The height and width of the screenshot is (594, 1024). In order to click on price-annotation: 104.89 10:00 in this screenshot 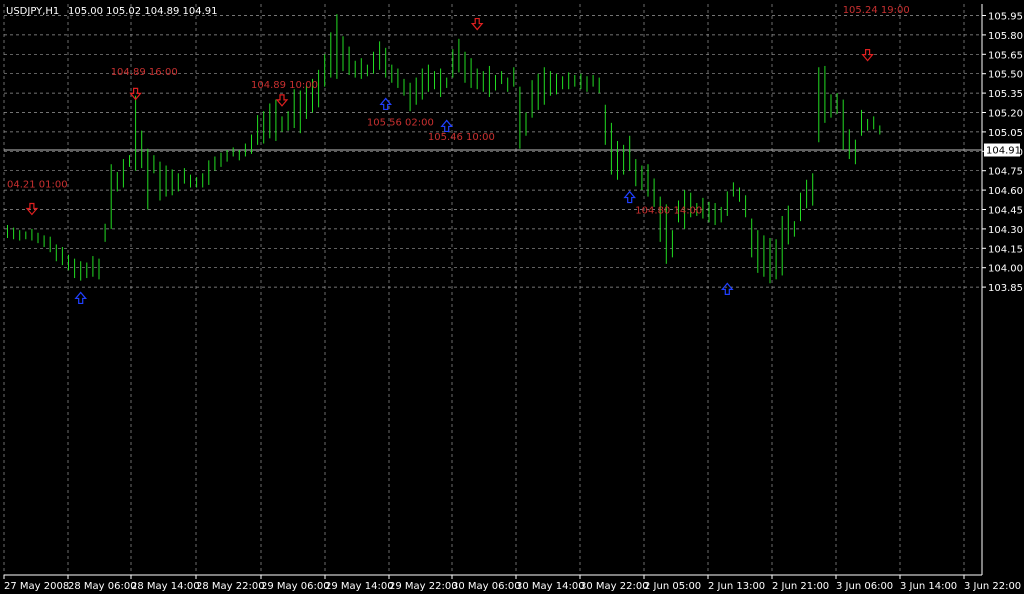, I will do `click(284, 85)`.